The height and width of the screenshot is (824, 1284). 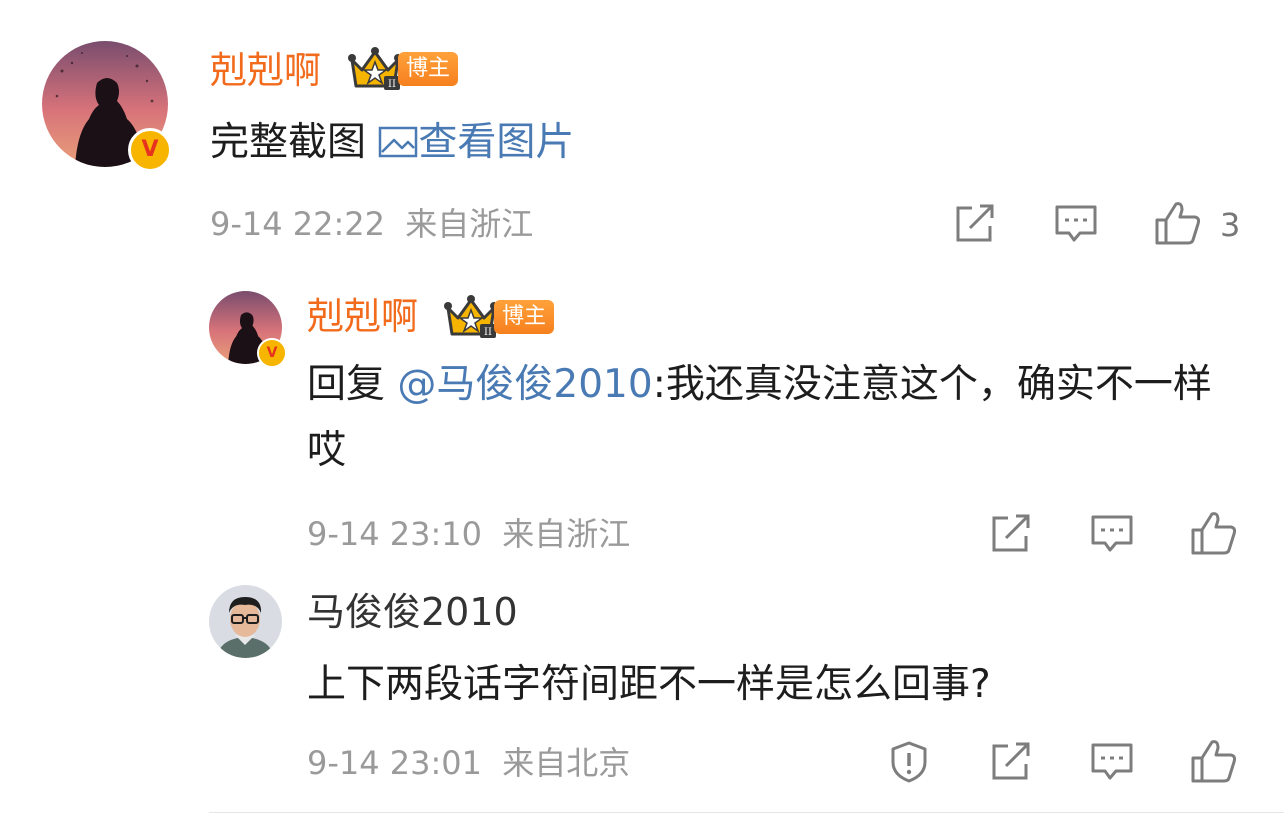 I want to click on comment-text: 完整截图, so click(x=288, y=142).